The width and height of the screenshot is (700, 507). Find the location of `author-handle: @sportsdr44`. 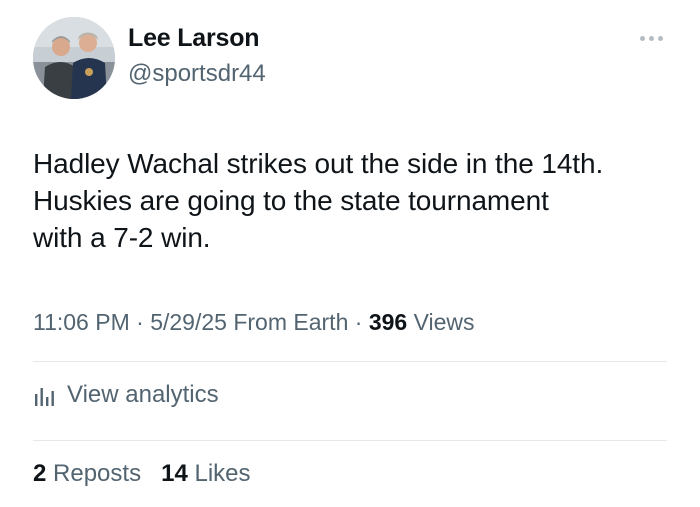

author-handle: @sportsdr44 is located at coordinates (197, 74).